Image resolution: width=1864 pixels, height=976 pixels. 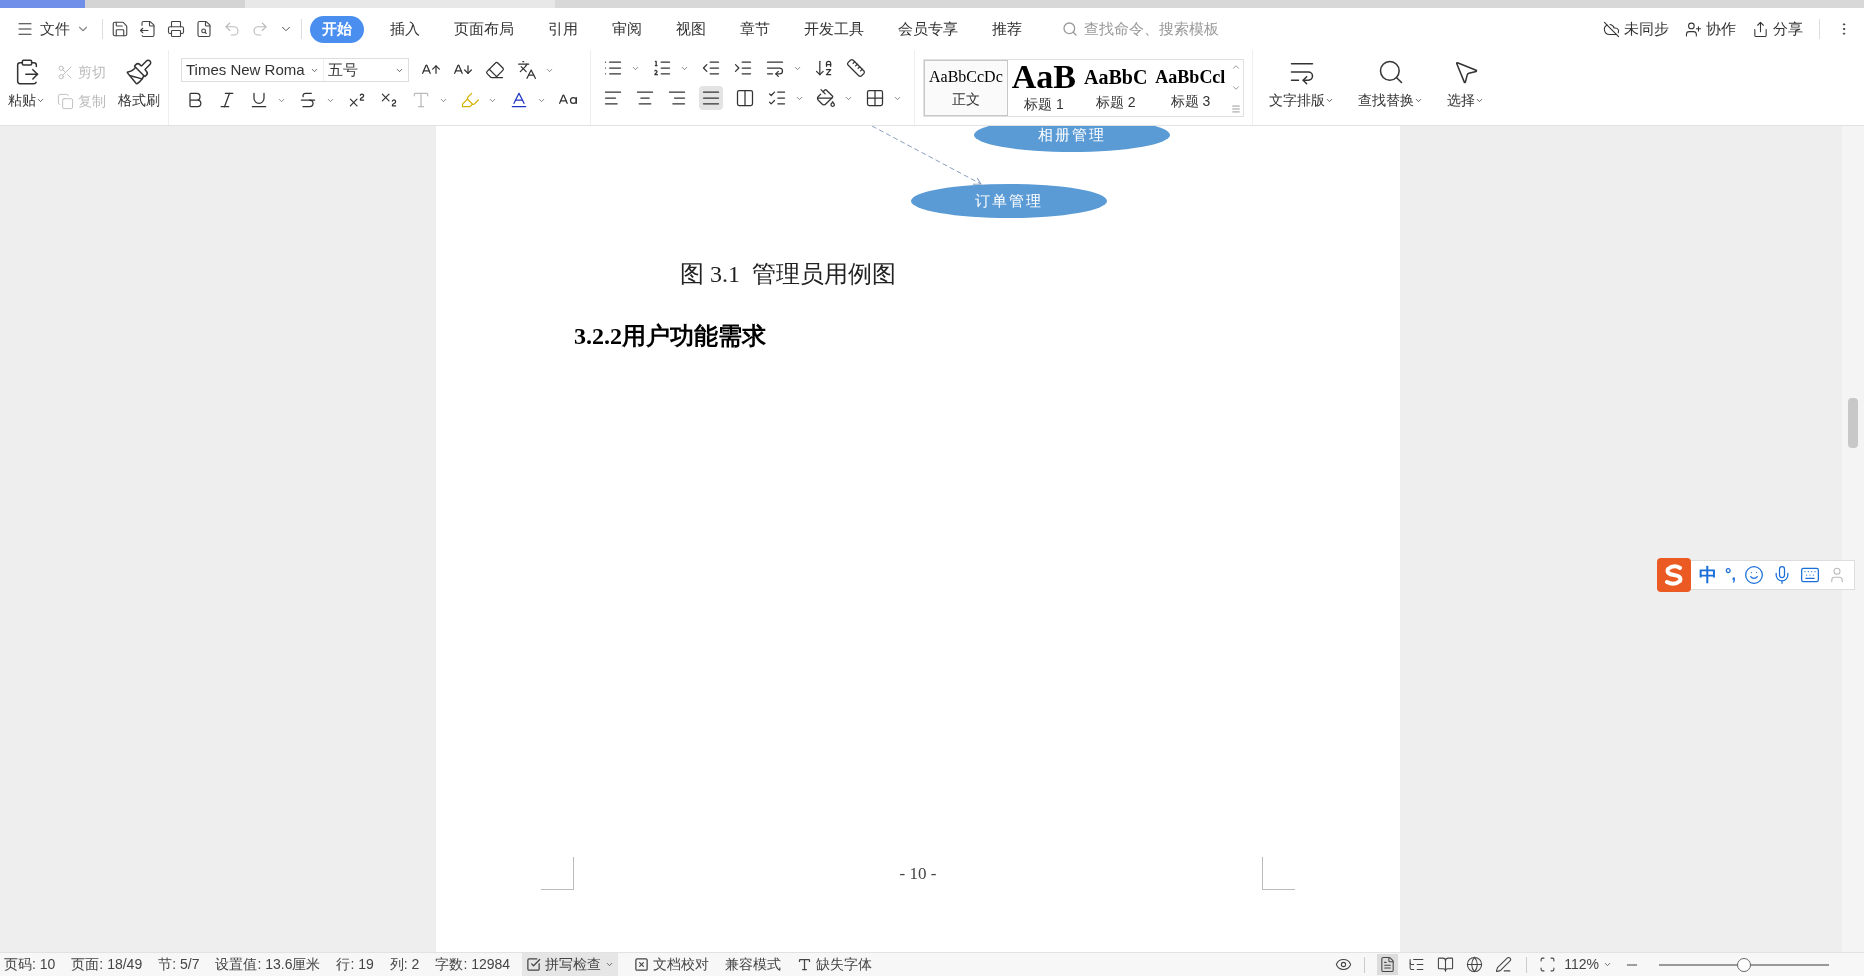 What do you see at coordinates (1116, 87) in the screenshot?
I see `style-preset: AaBbC 标题 2` at bounding box center [1116, 87].